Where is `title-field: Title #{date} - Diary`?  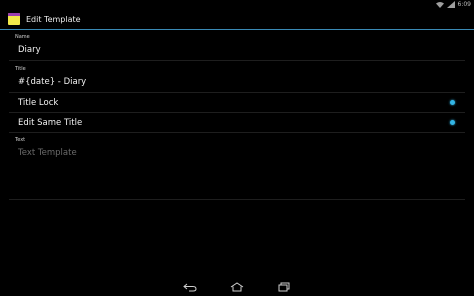
title-field: Title #{date} - Diary is located at coordinates (237, 79).